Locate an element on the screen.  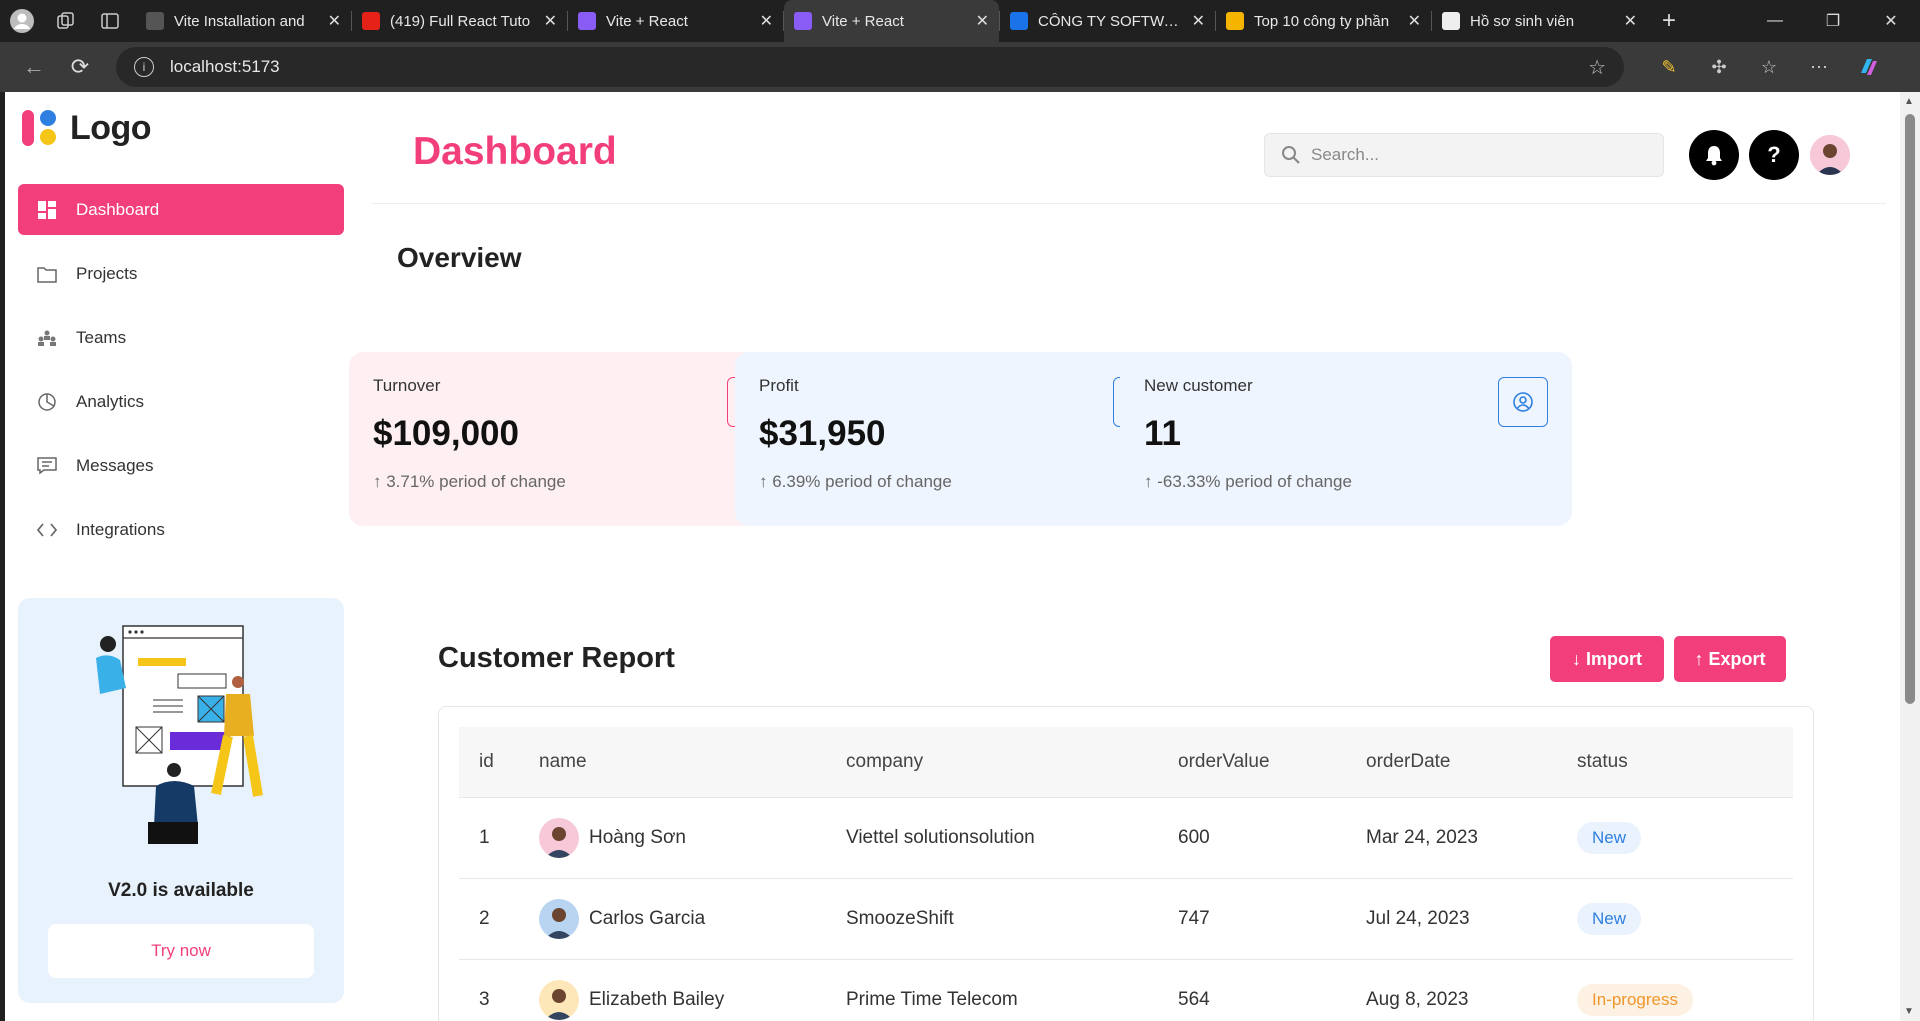
page-scrollbar: ▲ ▼ is located at coordinates (1910, 556).